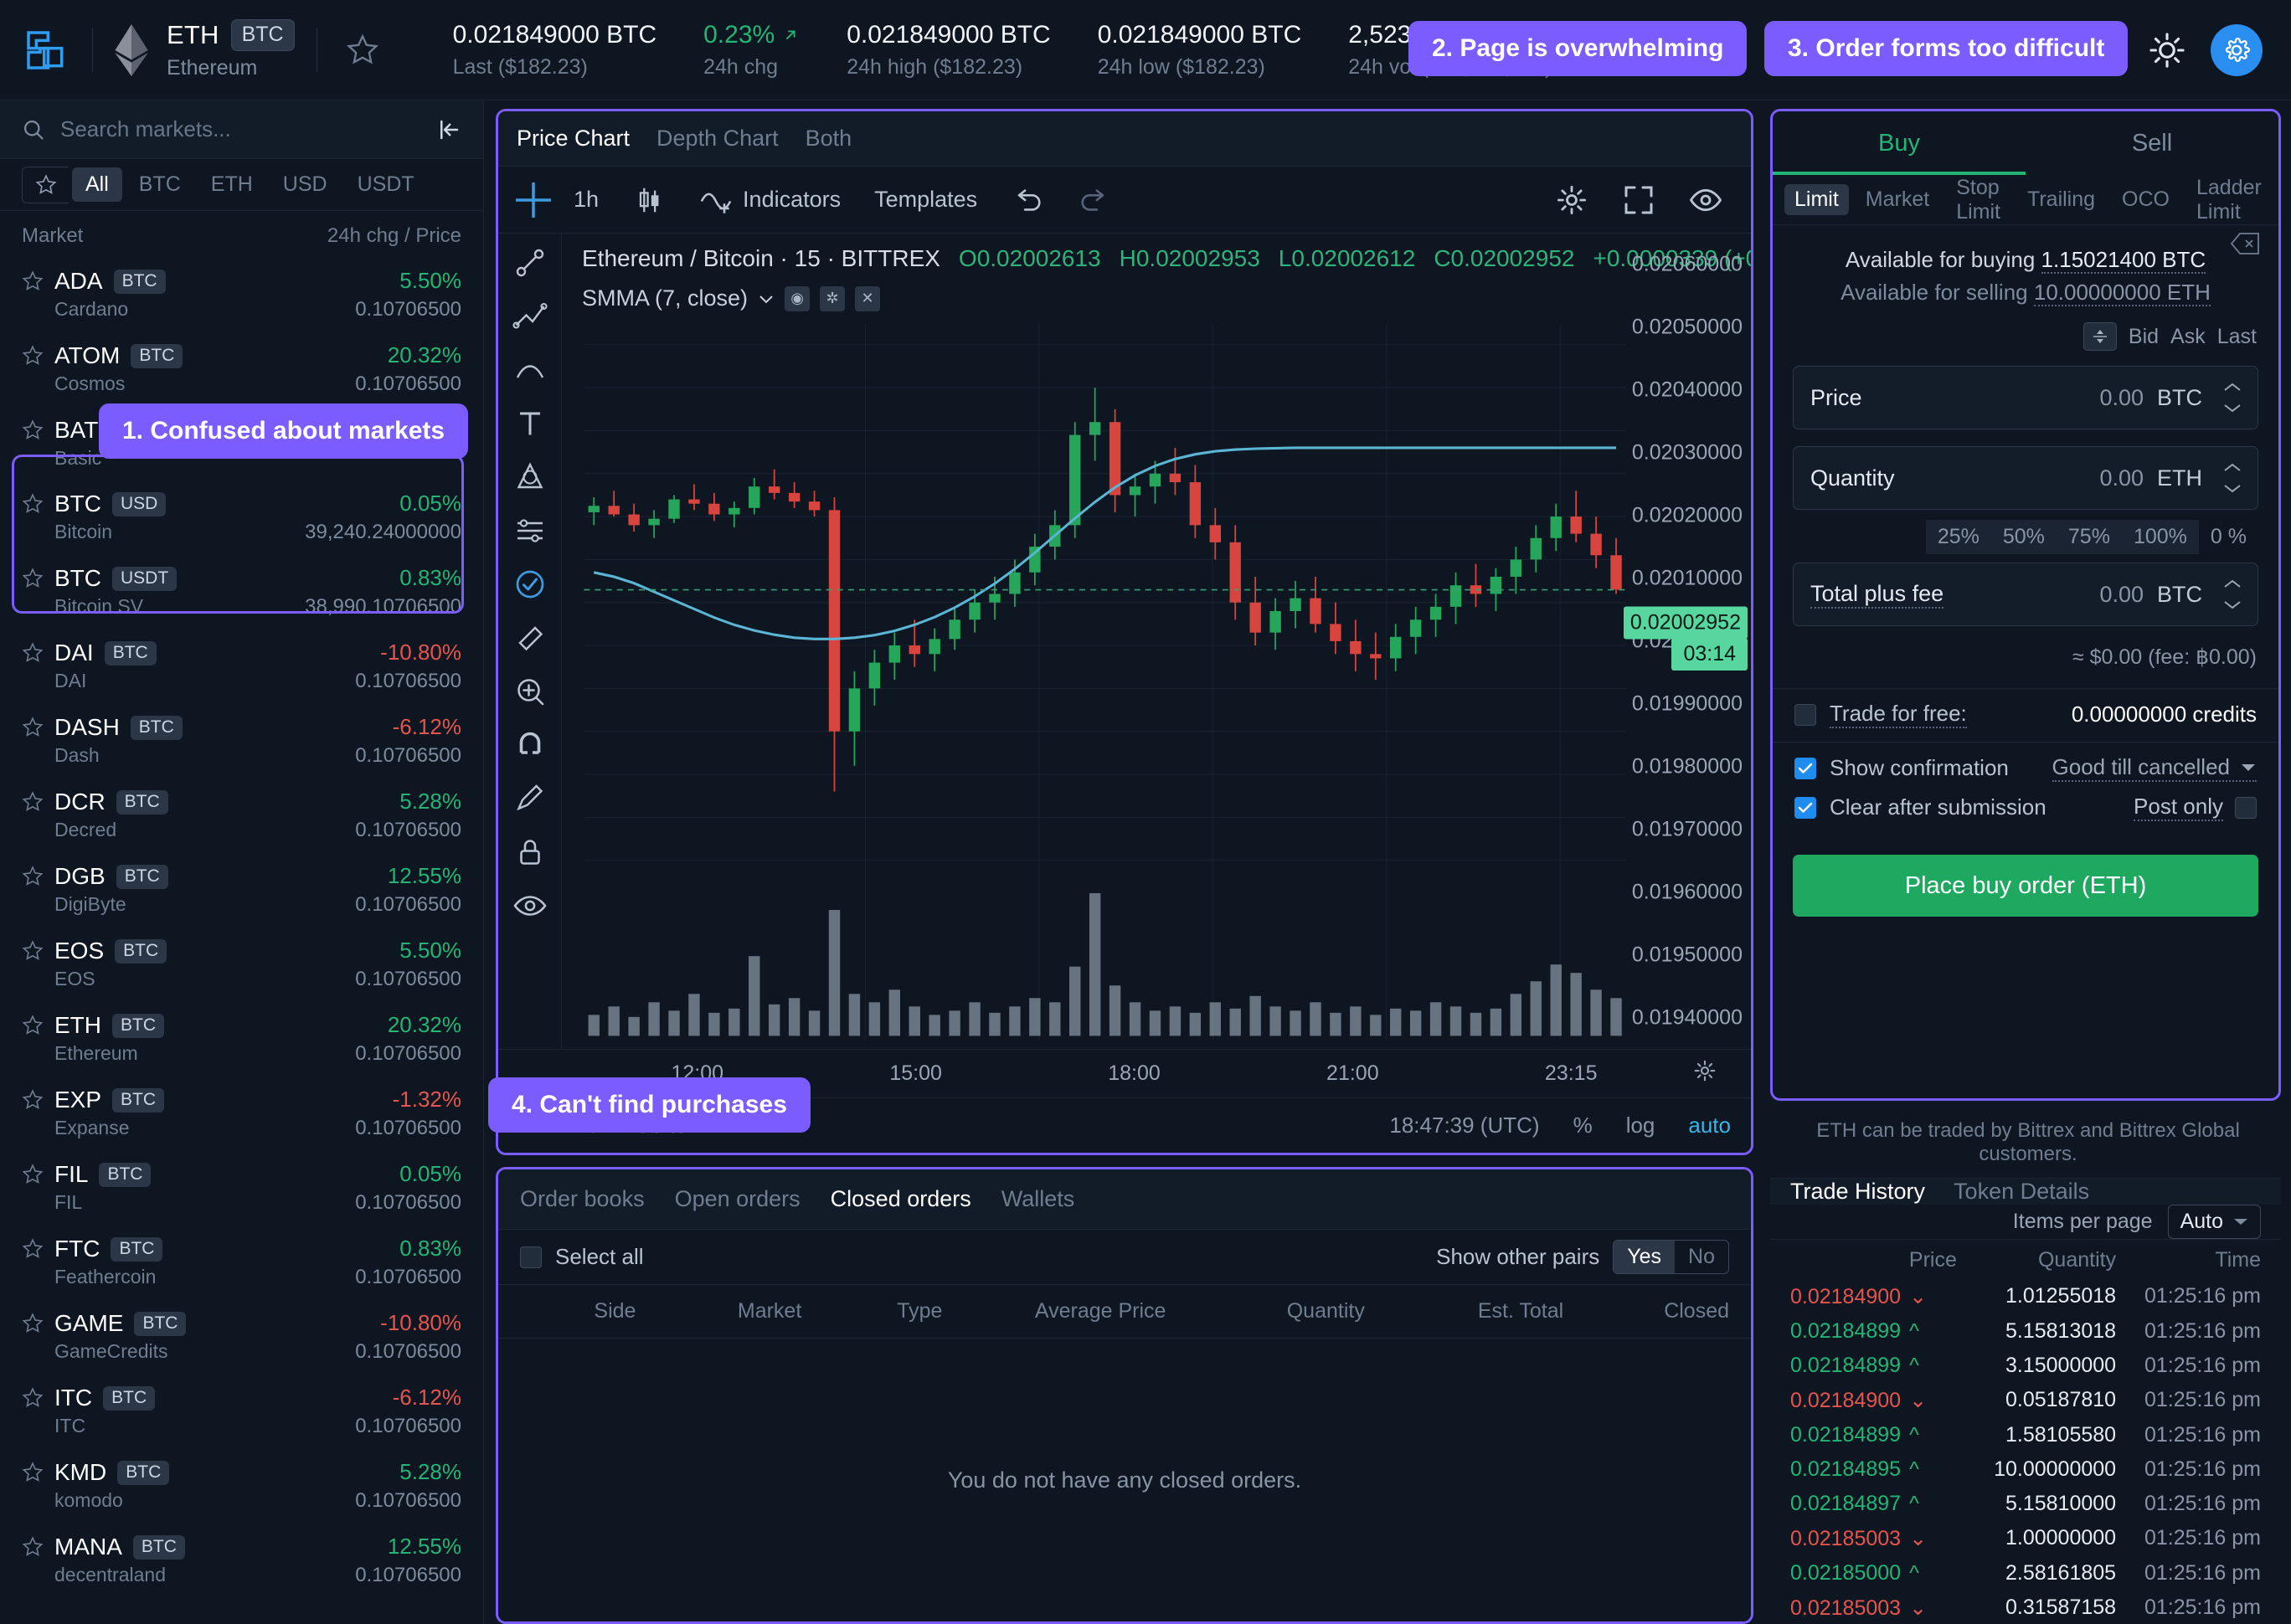 The width and height of the screenshot is (2291, 1624). Describe the element at coordinates (2144, 337) in the screenshot. I see `bid-button: Bid` at that location.